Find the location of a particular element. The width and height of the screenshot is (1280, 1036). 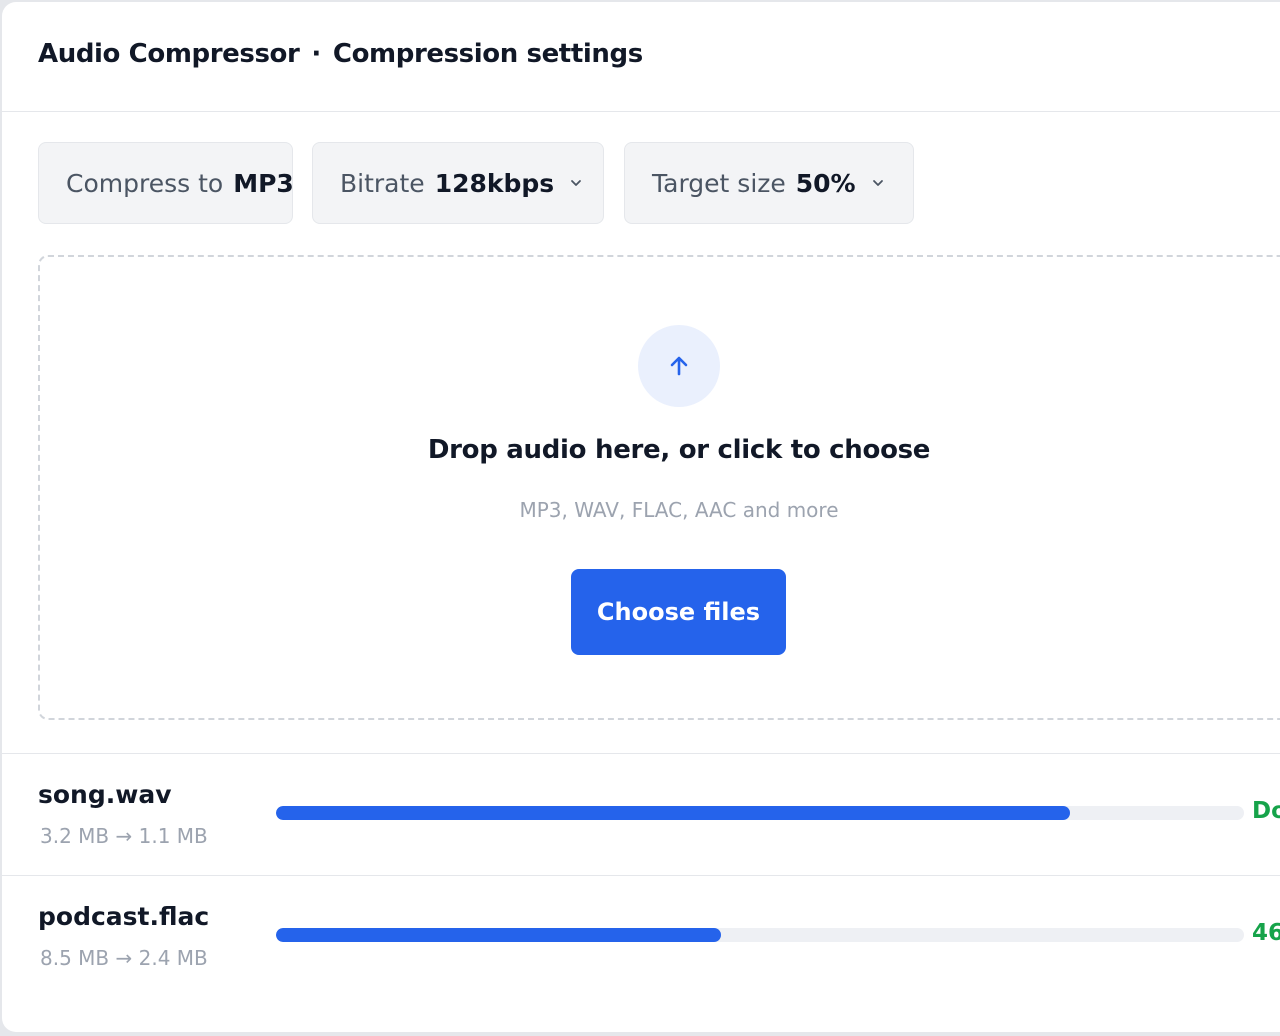

file-size: 8.5 MB → 2.4 MB is located at coordinates (124, 958).